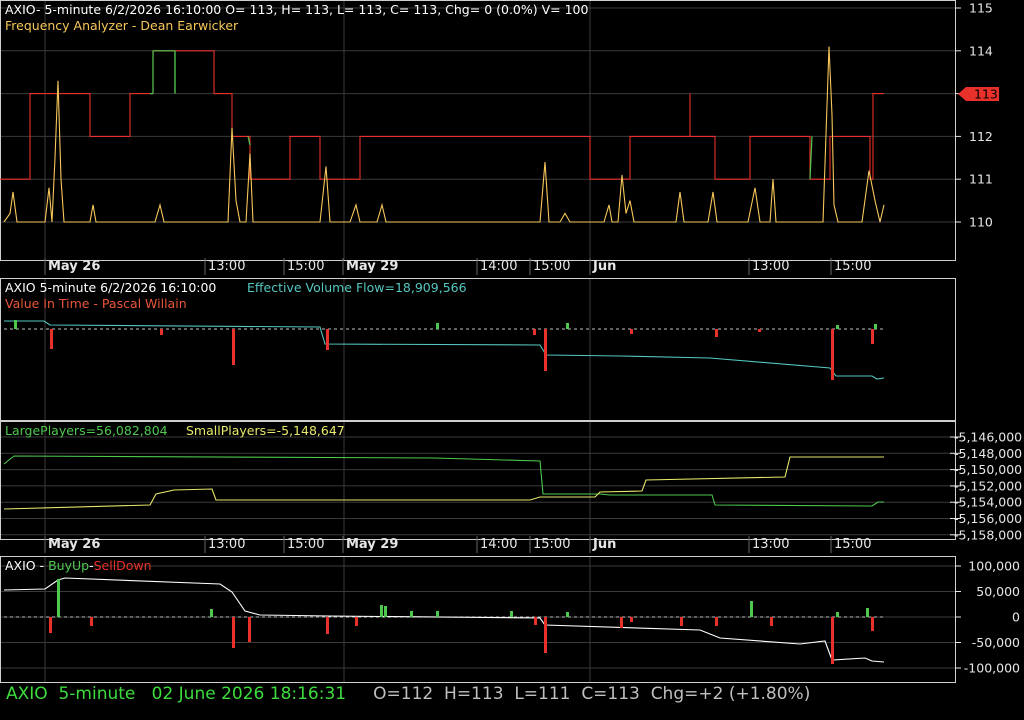 This screenshot has height=720, width=1024. What do you see at coordinates (730, 694) in the screenshot?
I see `status-change: Chg=+2 (+1.80%)` at bounding box center [730, 694].